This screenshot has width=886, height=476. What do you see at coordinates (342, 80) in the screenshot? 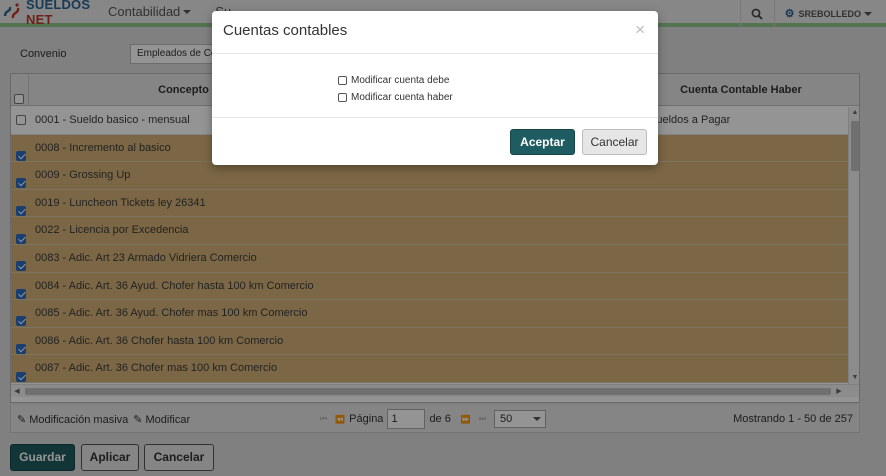
I see `cuenta-debe-checkbox` at bounding box center [342, 80].